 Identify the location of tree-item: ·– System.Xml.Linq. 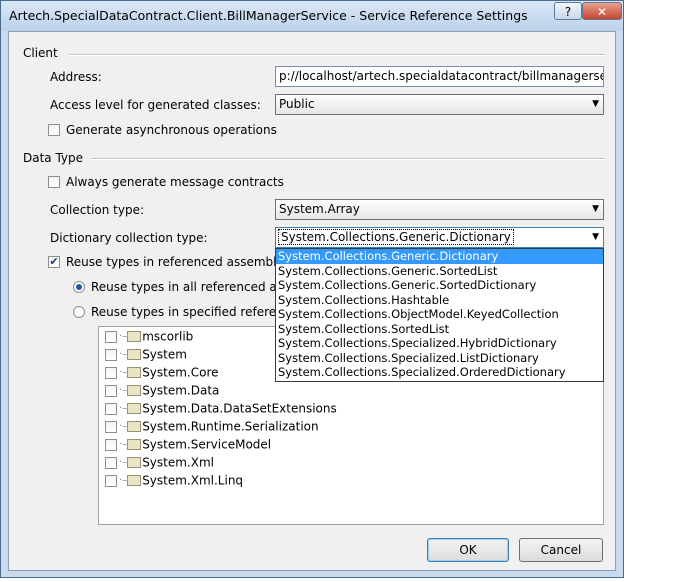
(174, 482).